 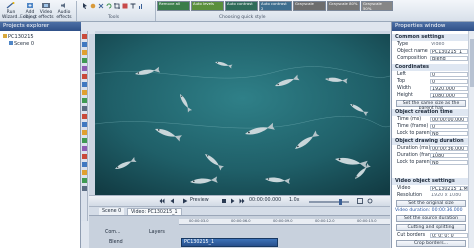 What do you see at coordinates (172, 201) in the screenshot?
I see `step-back-icon` at bounding box center [172, 201].